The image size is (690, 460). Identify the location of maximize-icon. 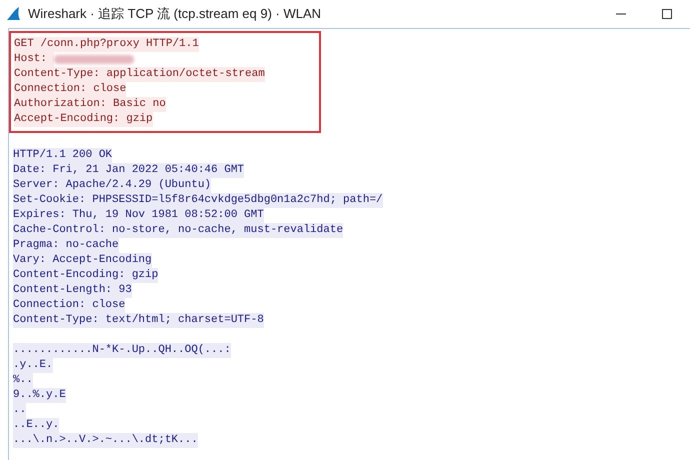
(667, 14).